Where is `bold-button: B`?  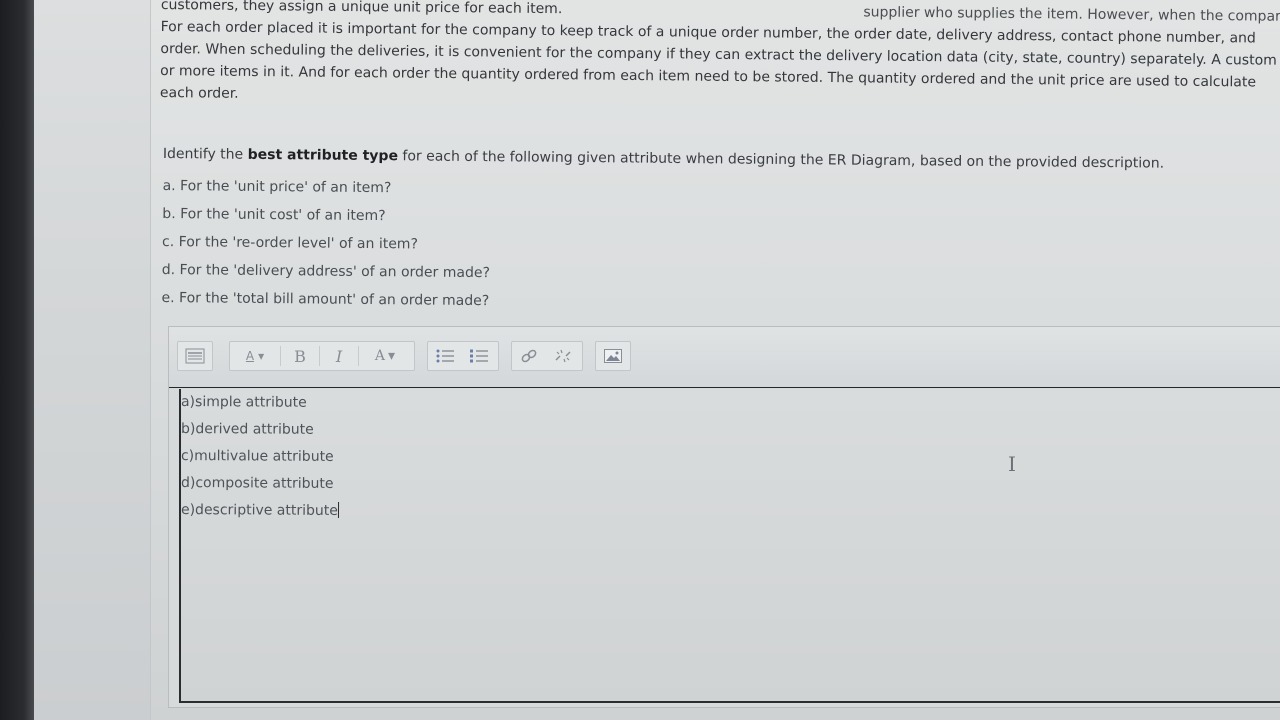 bold-button: B is located at coordinates (300, 356).